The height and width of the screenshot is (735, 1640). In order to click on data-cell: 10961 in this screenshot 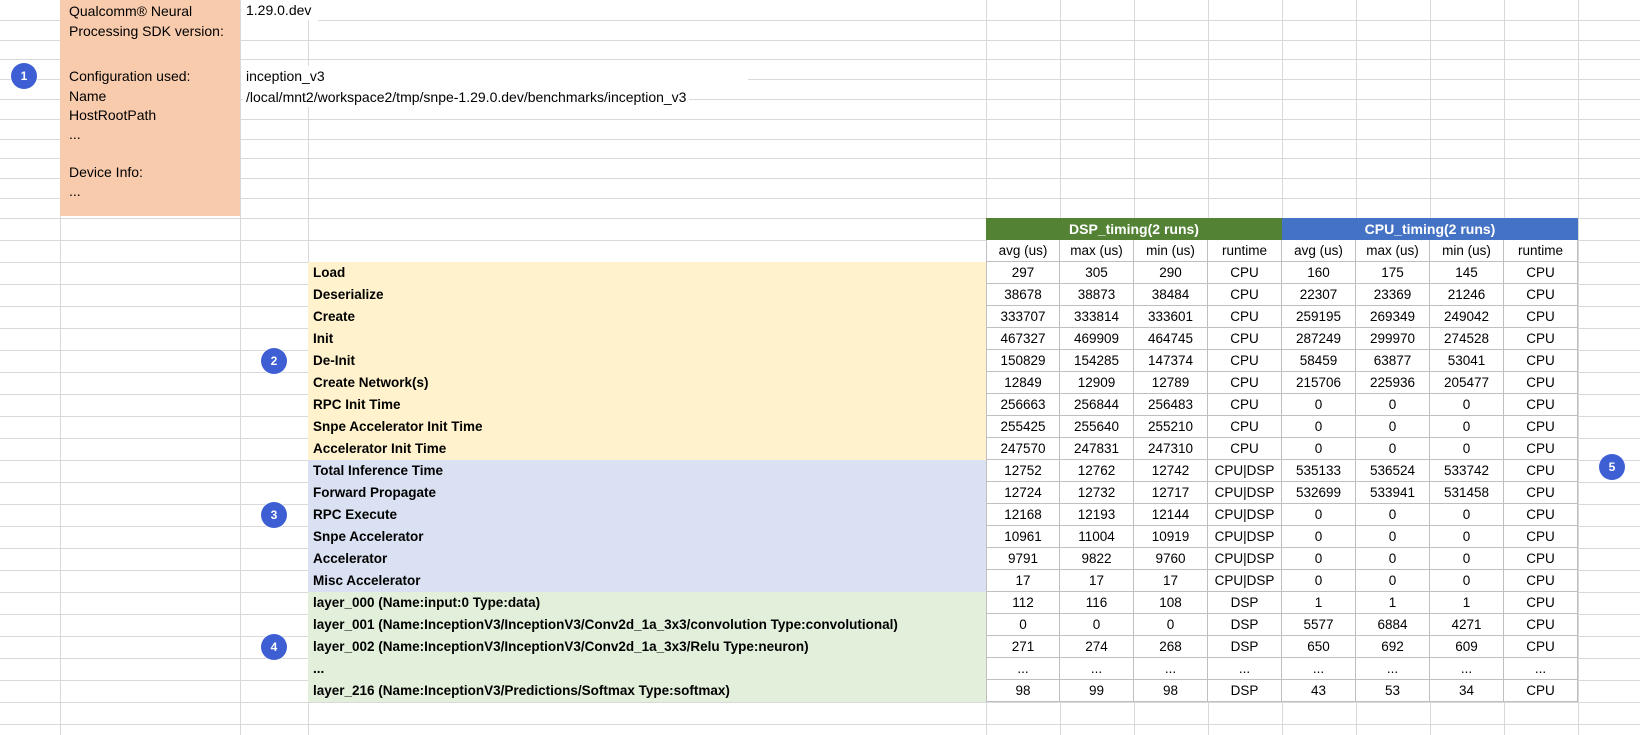, I will do `click(1023, 537)`.